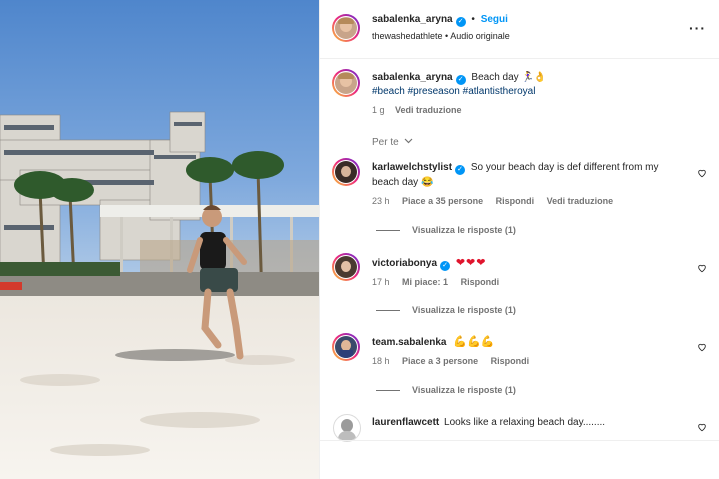 The image size is (719, 479). Describe the element at coordinates (412, 77) in the screenshot. I see `caption-username: sabalenka_aryna` at that location.